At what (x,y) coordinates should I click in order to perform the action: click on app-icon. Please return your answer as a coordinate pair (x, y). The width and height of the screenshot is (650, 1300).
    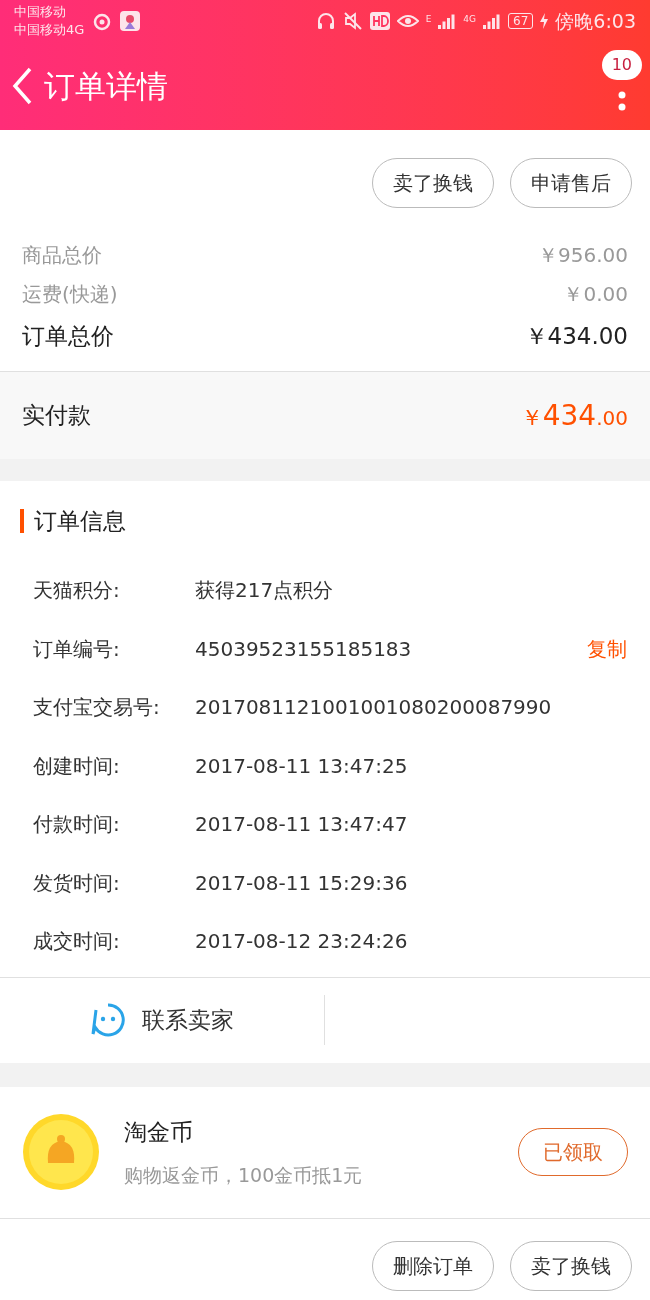
    Looking at the image, I should click on (130, 21).